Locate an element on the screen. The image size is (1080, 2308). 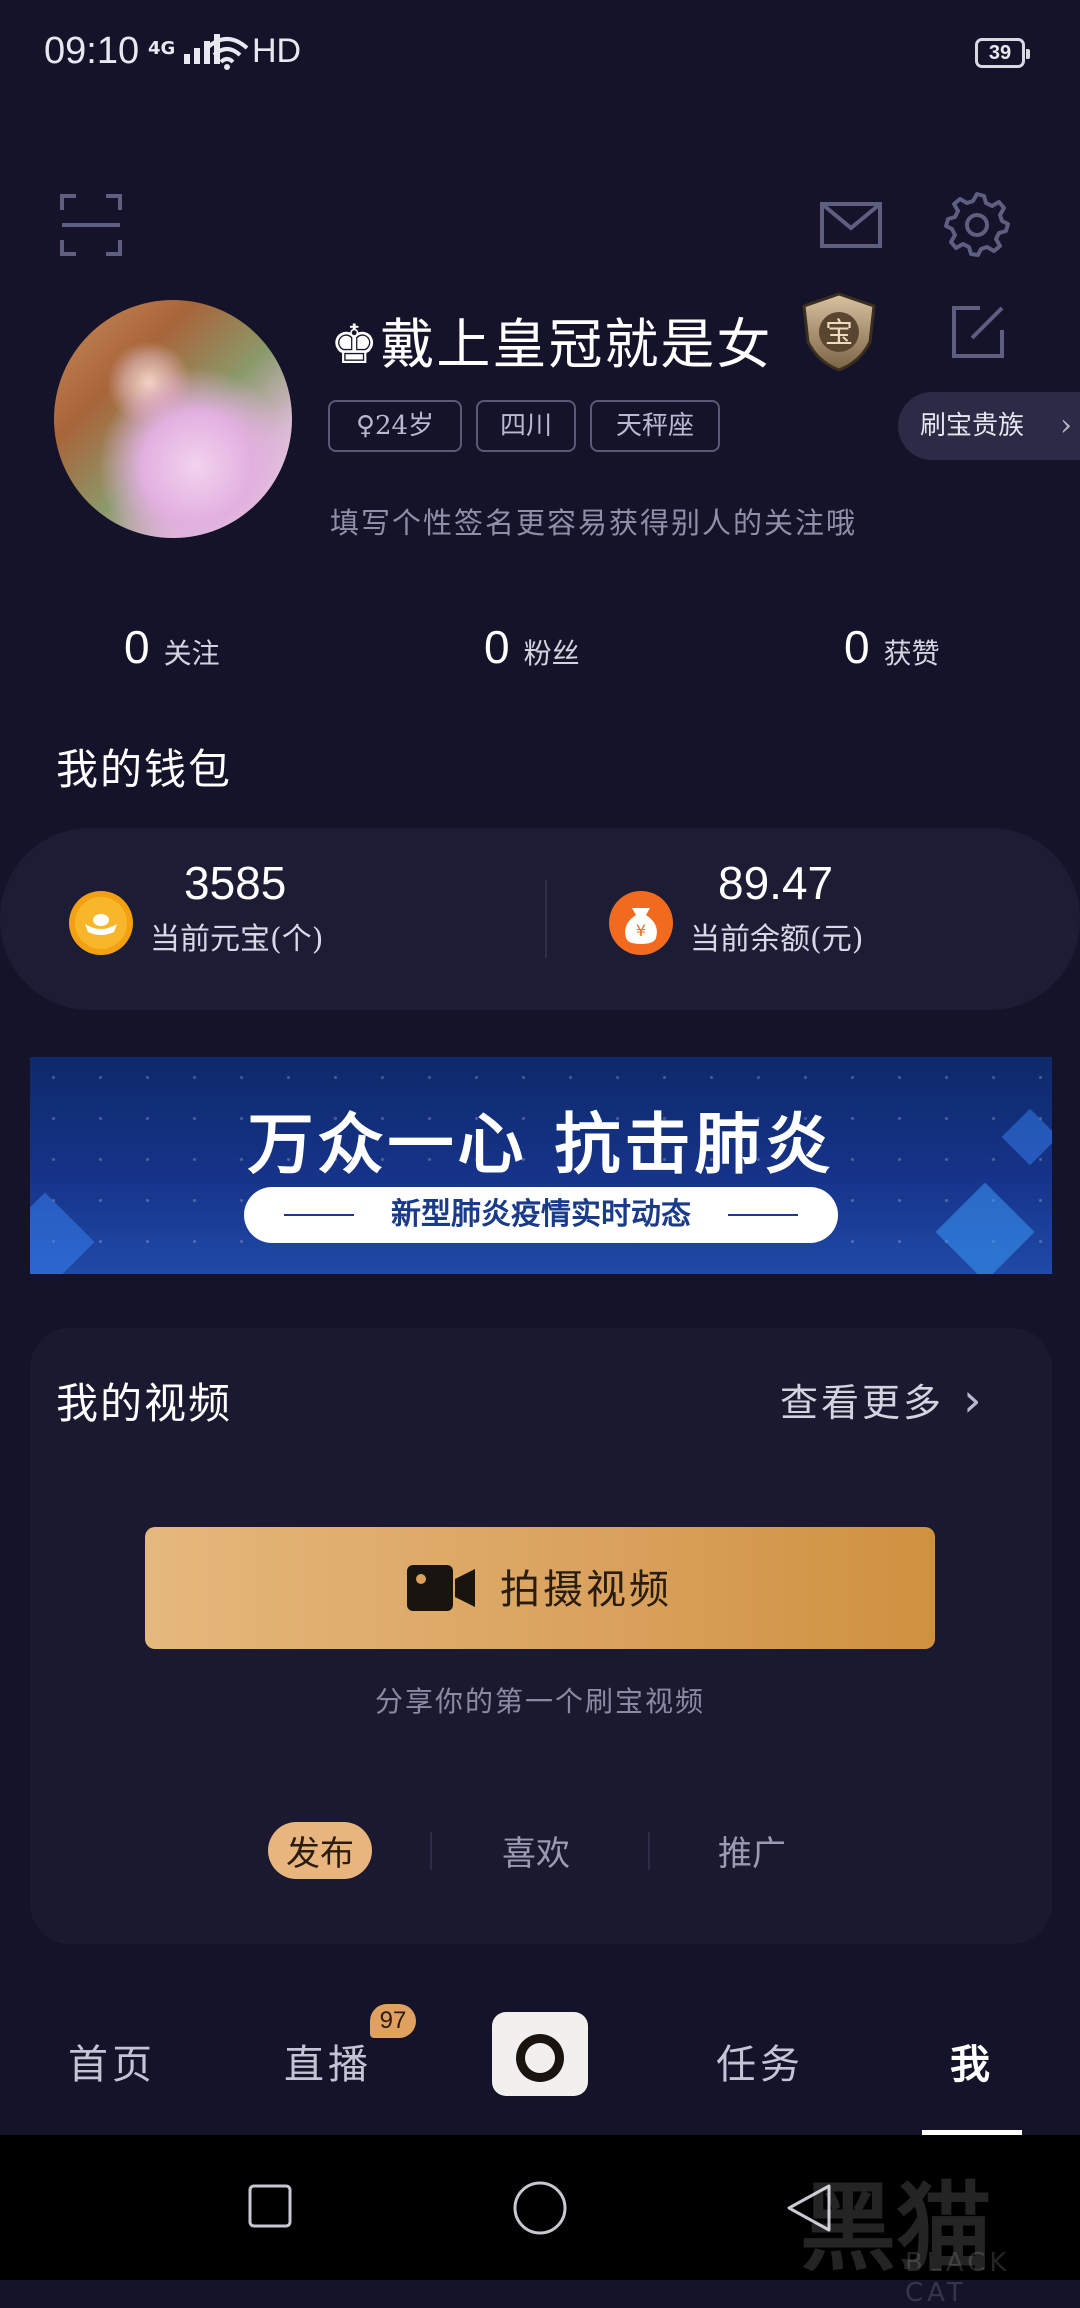
coins-entry: 3585 当前元宝(个) is located at coordinates (276, 917).